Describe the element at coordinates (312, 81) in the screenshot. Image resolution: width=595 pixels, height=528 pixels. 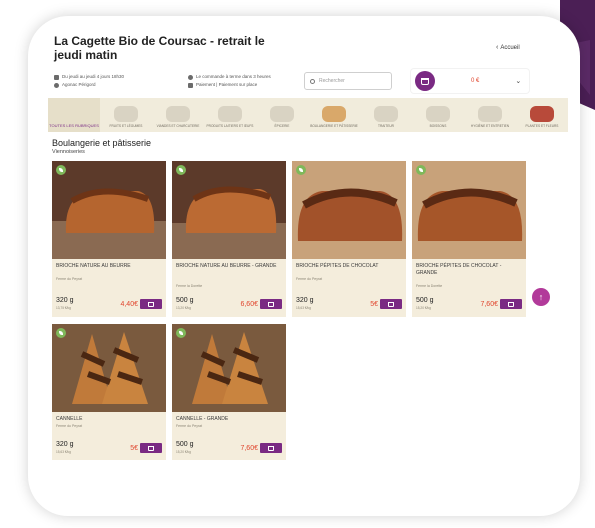
I see `search-icon` at that location.